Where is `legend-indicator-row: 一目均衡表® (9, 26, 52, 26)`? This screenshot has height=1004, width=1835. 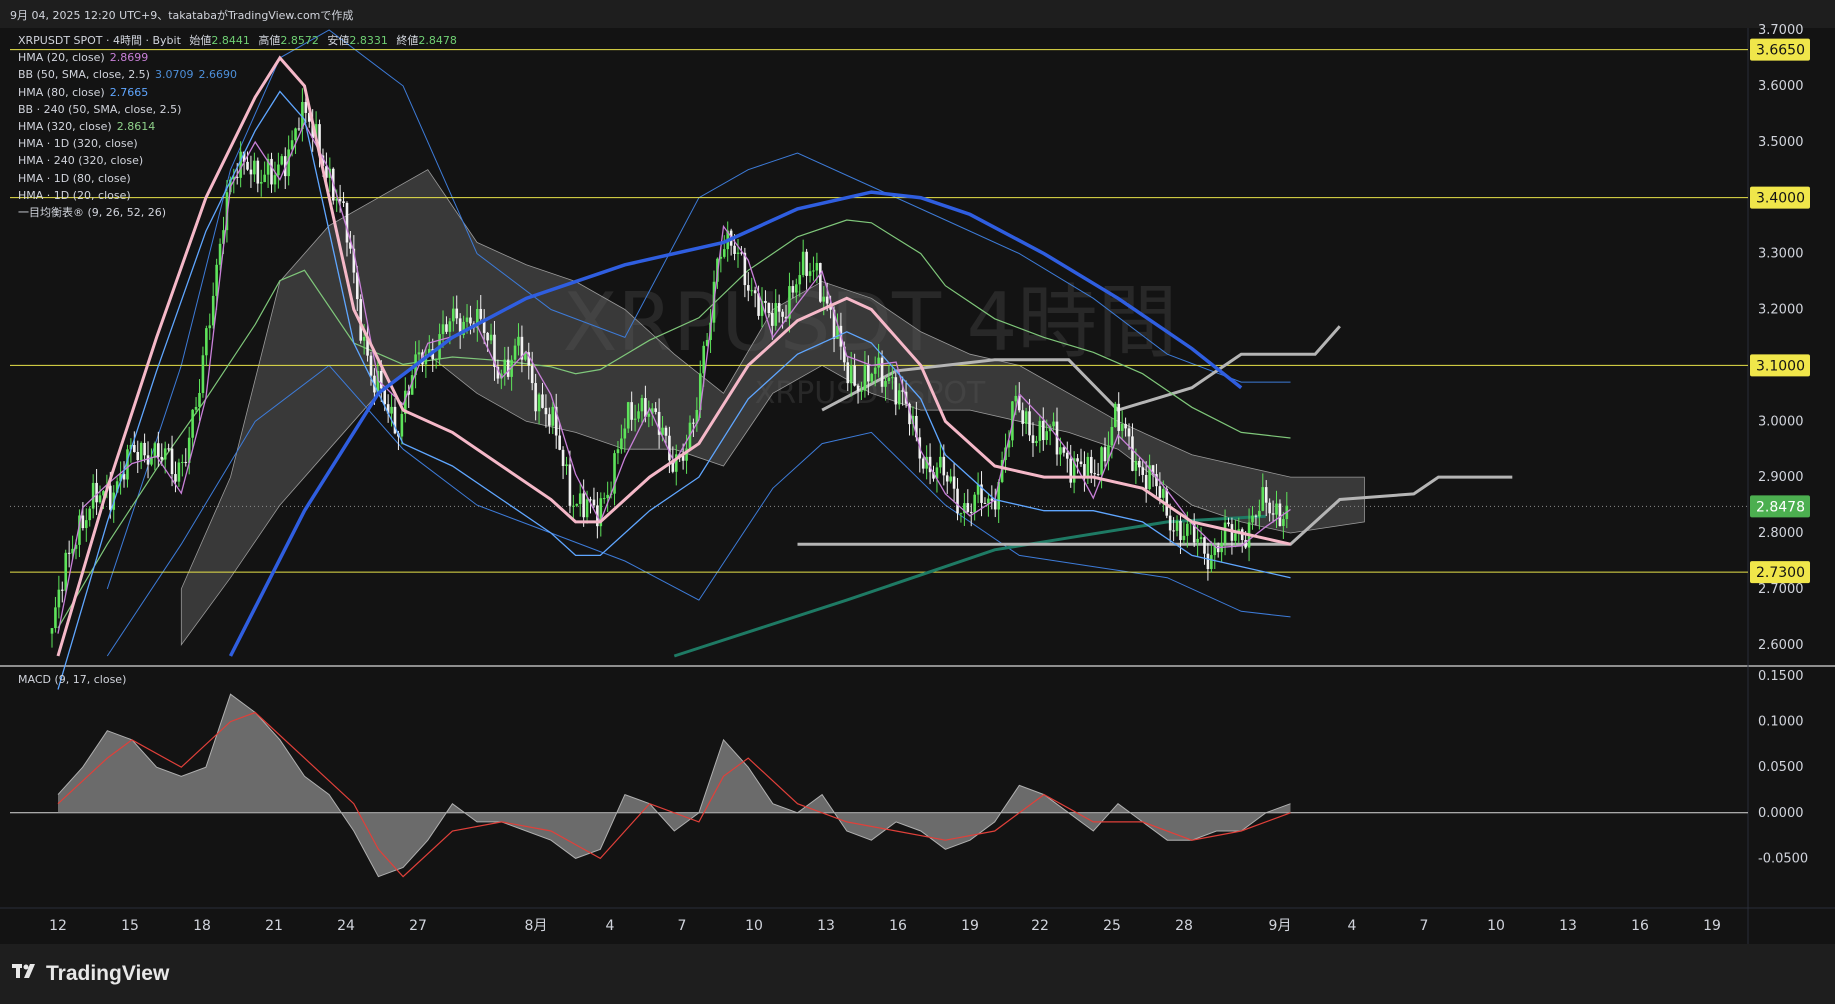 legend-indicator-row: 一目均衡表® (9, 26, 52, 26) is located at coordinates (237, 212).